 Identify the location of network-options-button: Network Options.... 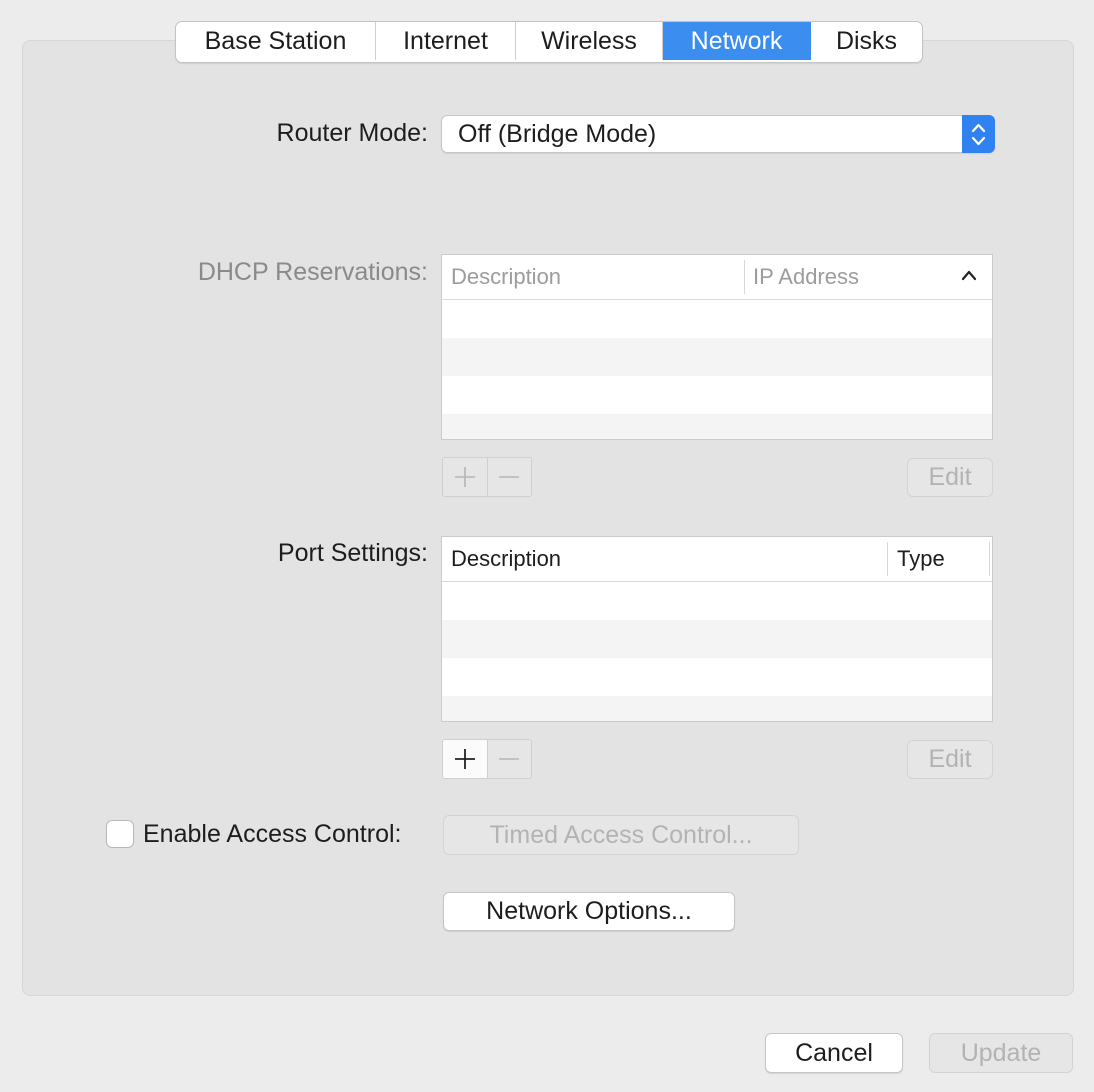
(589, 911).